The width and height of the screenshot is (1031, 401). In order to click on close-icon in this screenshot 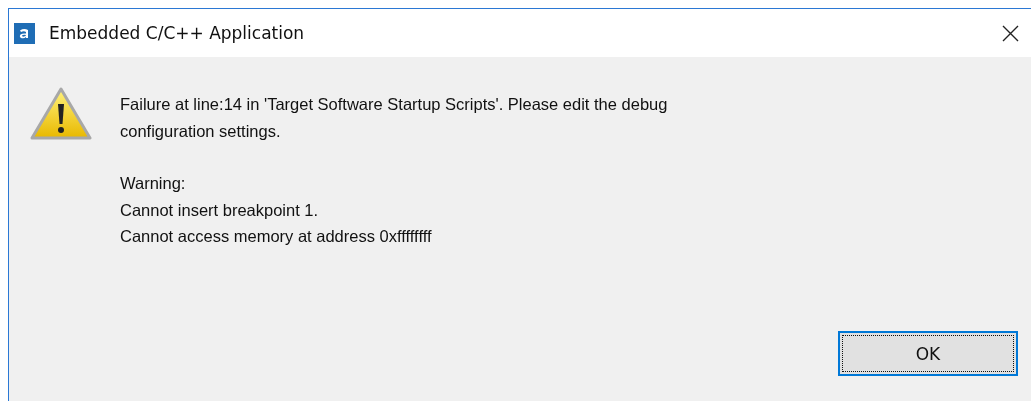, I will do `click(1010, 33)`.